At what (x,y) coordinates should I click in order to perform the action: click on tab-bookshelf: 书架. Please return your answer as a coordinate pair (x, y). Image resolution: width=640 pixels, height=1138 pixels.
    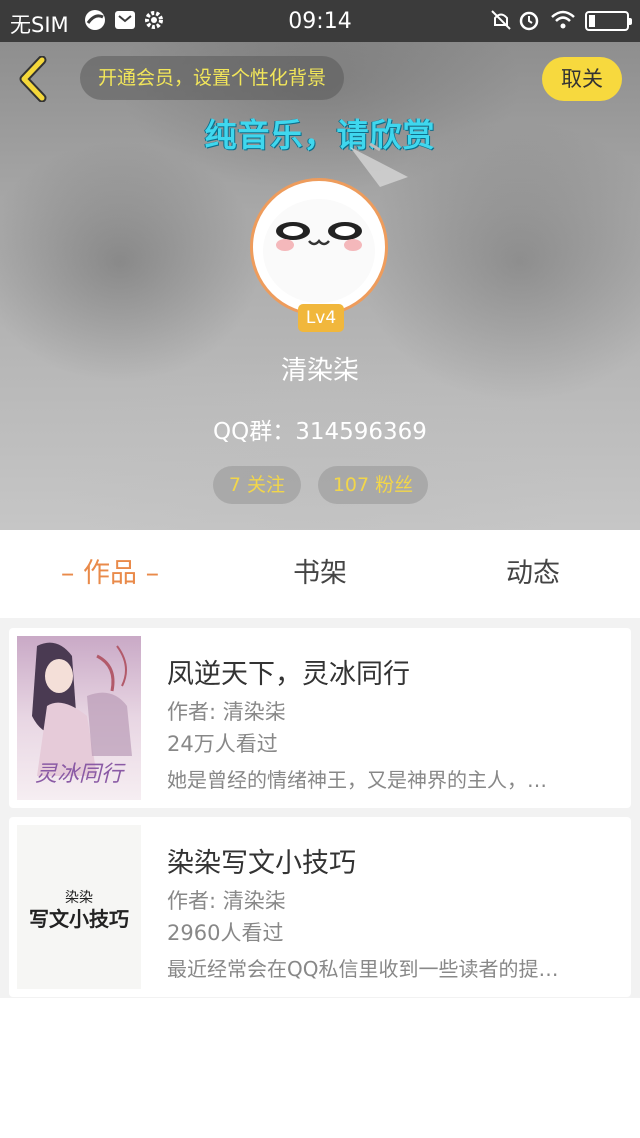
    Looking at the image, I should click on (320, 574).